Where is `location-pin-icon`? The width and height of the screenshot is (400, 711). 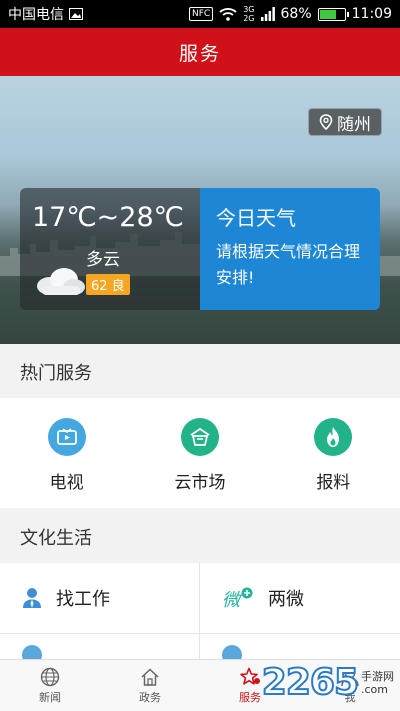 location-pin-icon is located at coordinates (326, 122).